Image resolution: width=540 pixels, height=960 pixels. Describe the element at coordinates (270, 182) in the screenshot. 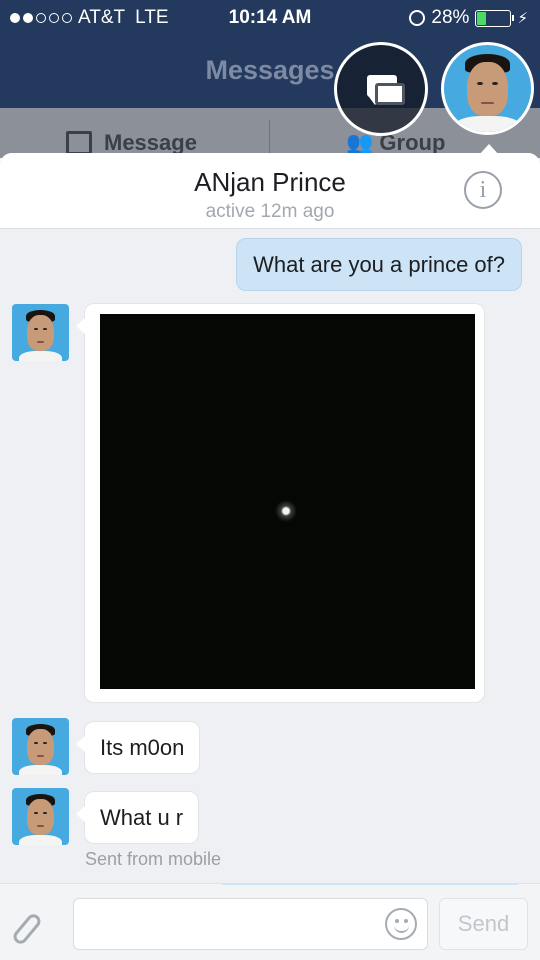

I see `contact-name: ANjan Prince` at that location.